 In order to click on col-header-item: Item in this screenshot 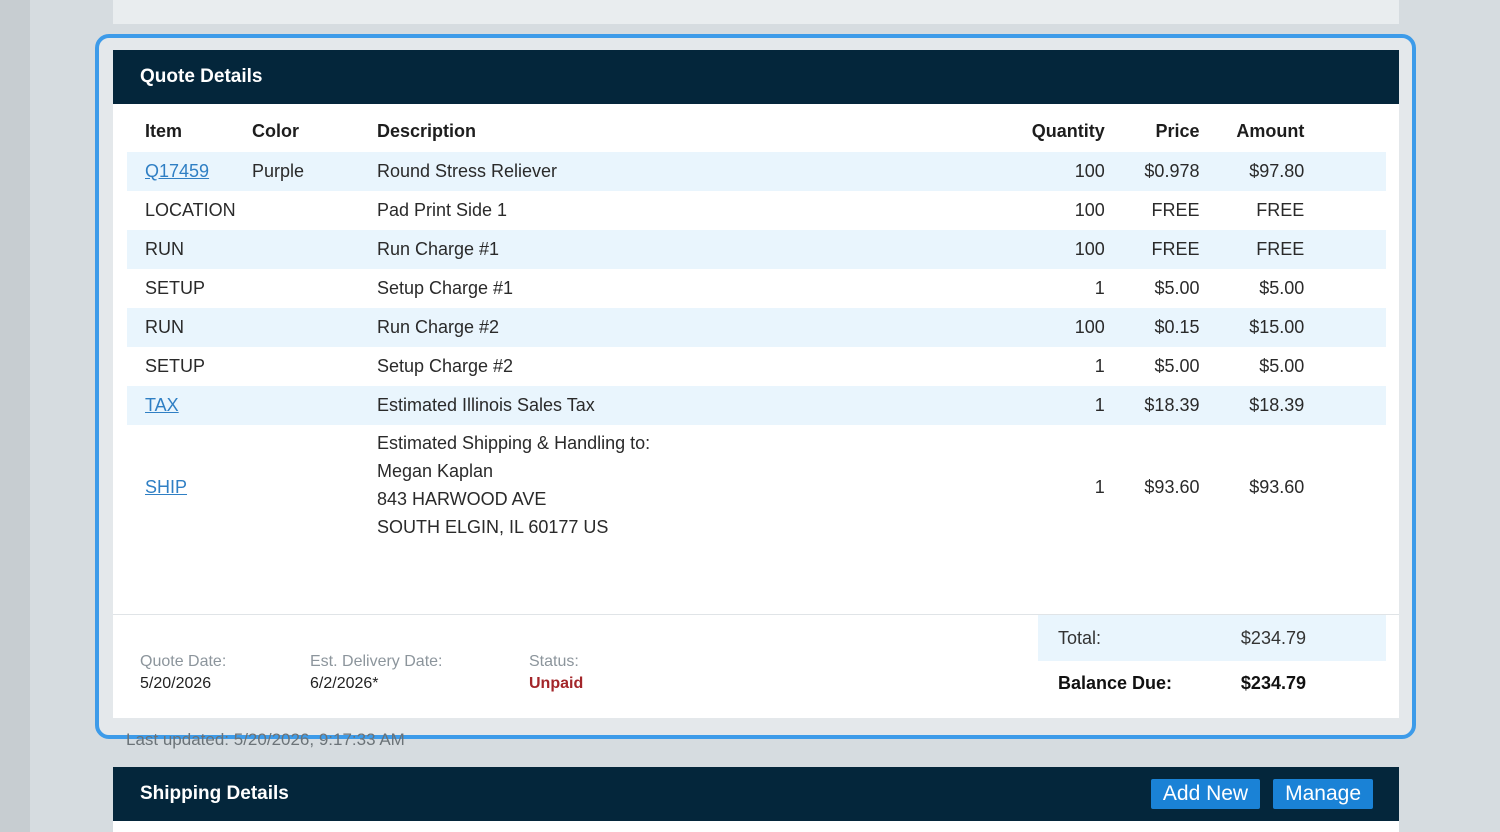, I will do `click(164, 130)`.